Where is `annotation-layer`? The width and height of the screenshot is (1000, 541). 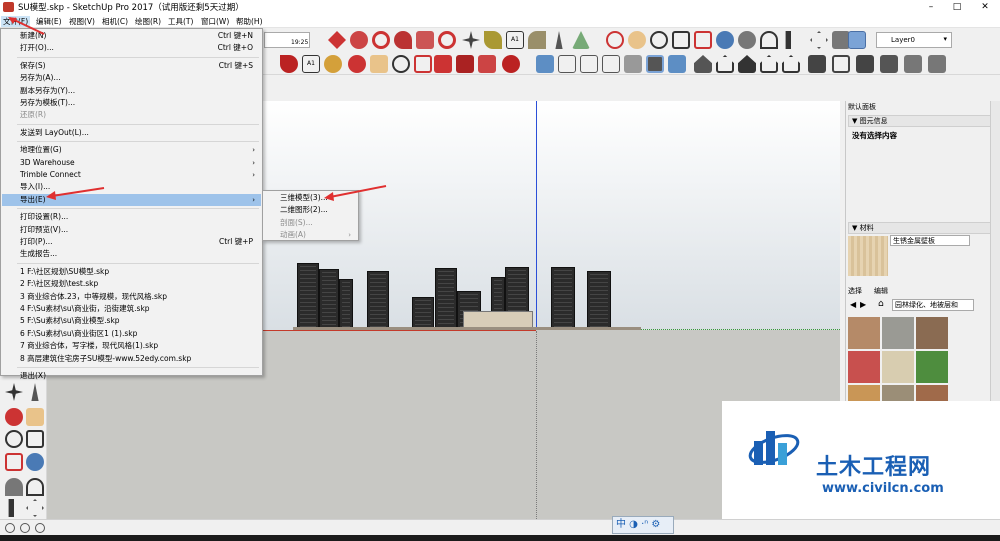
annotation-layer is located at coordinates (197, 109).